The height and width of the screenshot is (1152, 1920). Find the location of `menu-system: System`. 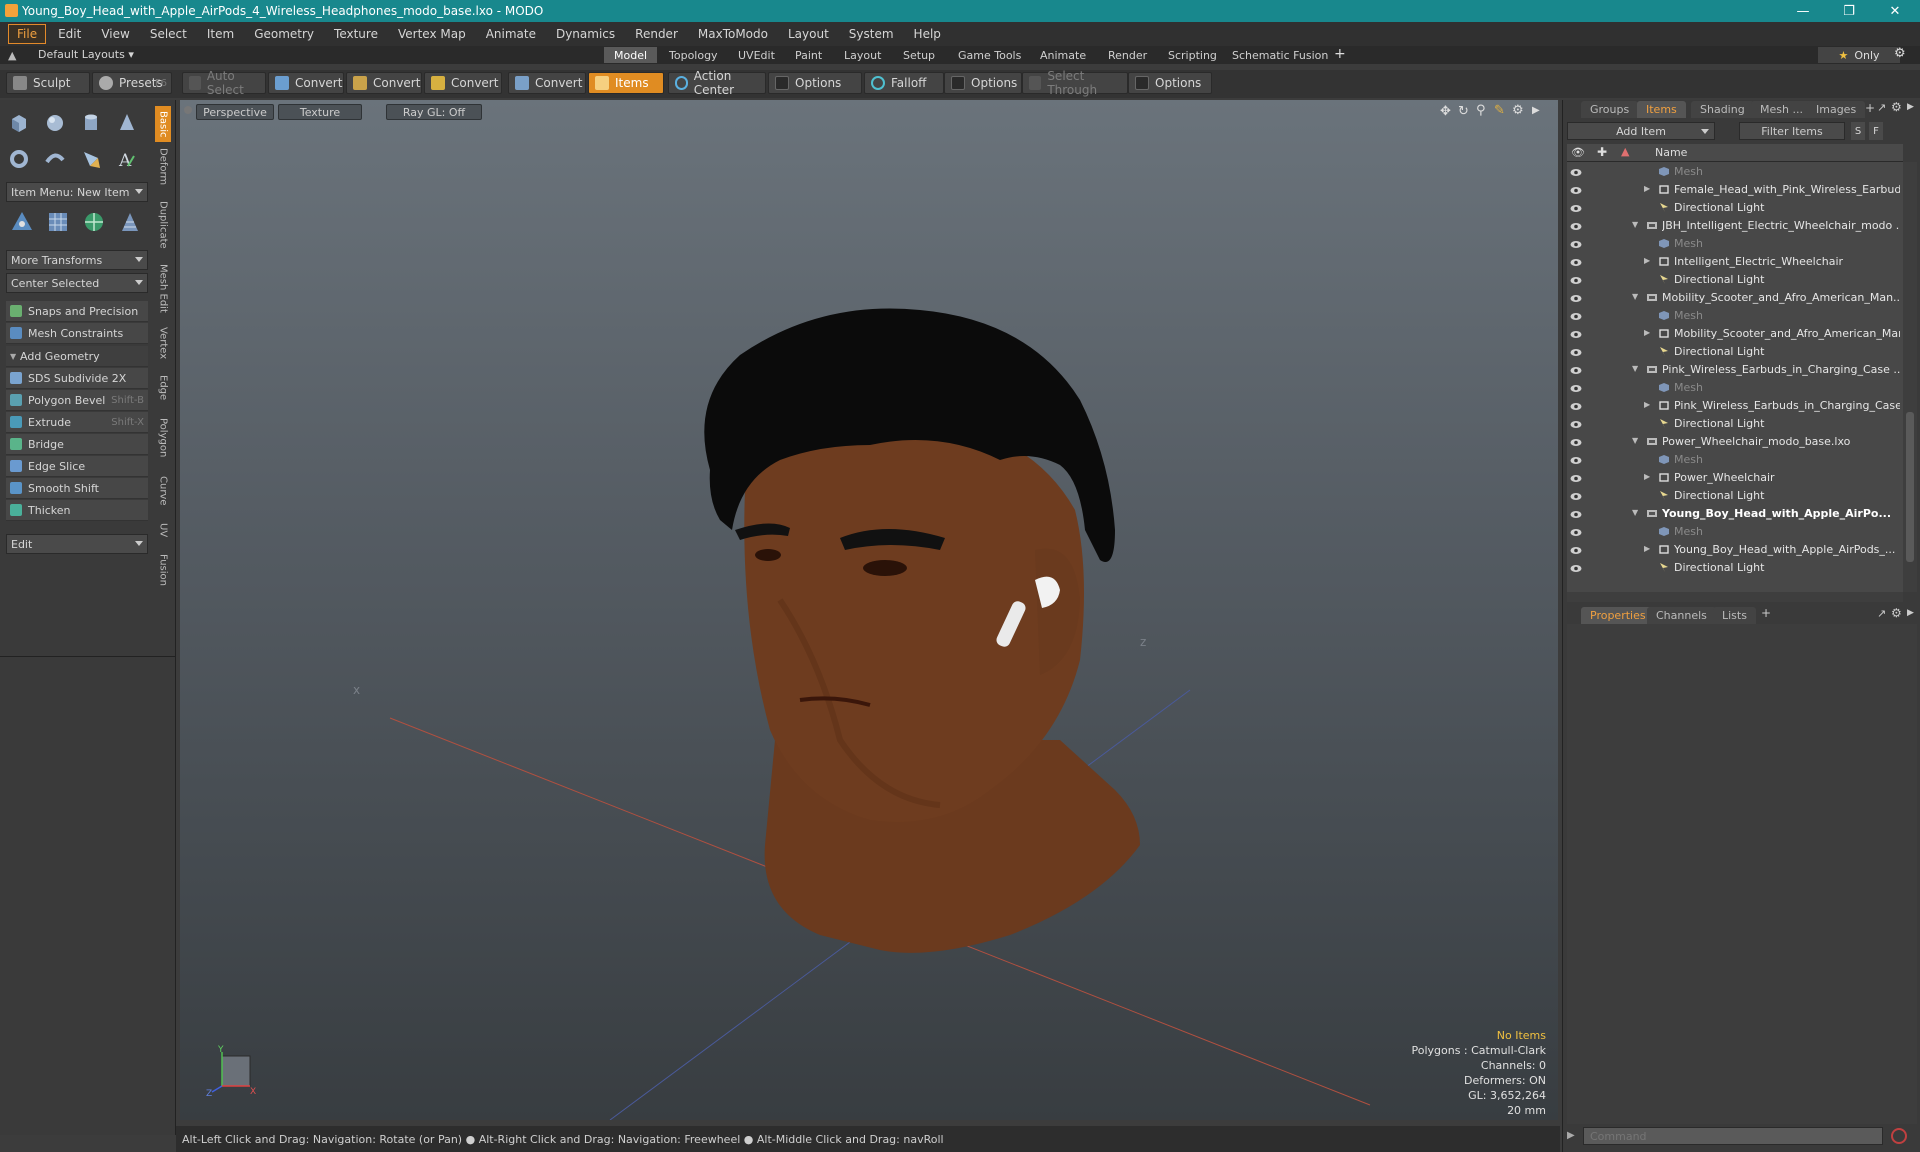

menu-system: System is located at coordinates (871, 34).